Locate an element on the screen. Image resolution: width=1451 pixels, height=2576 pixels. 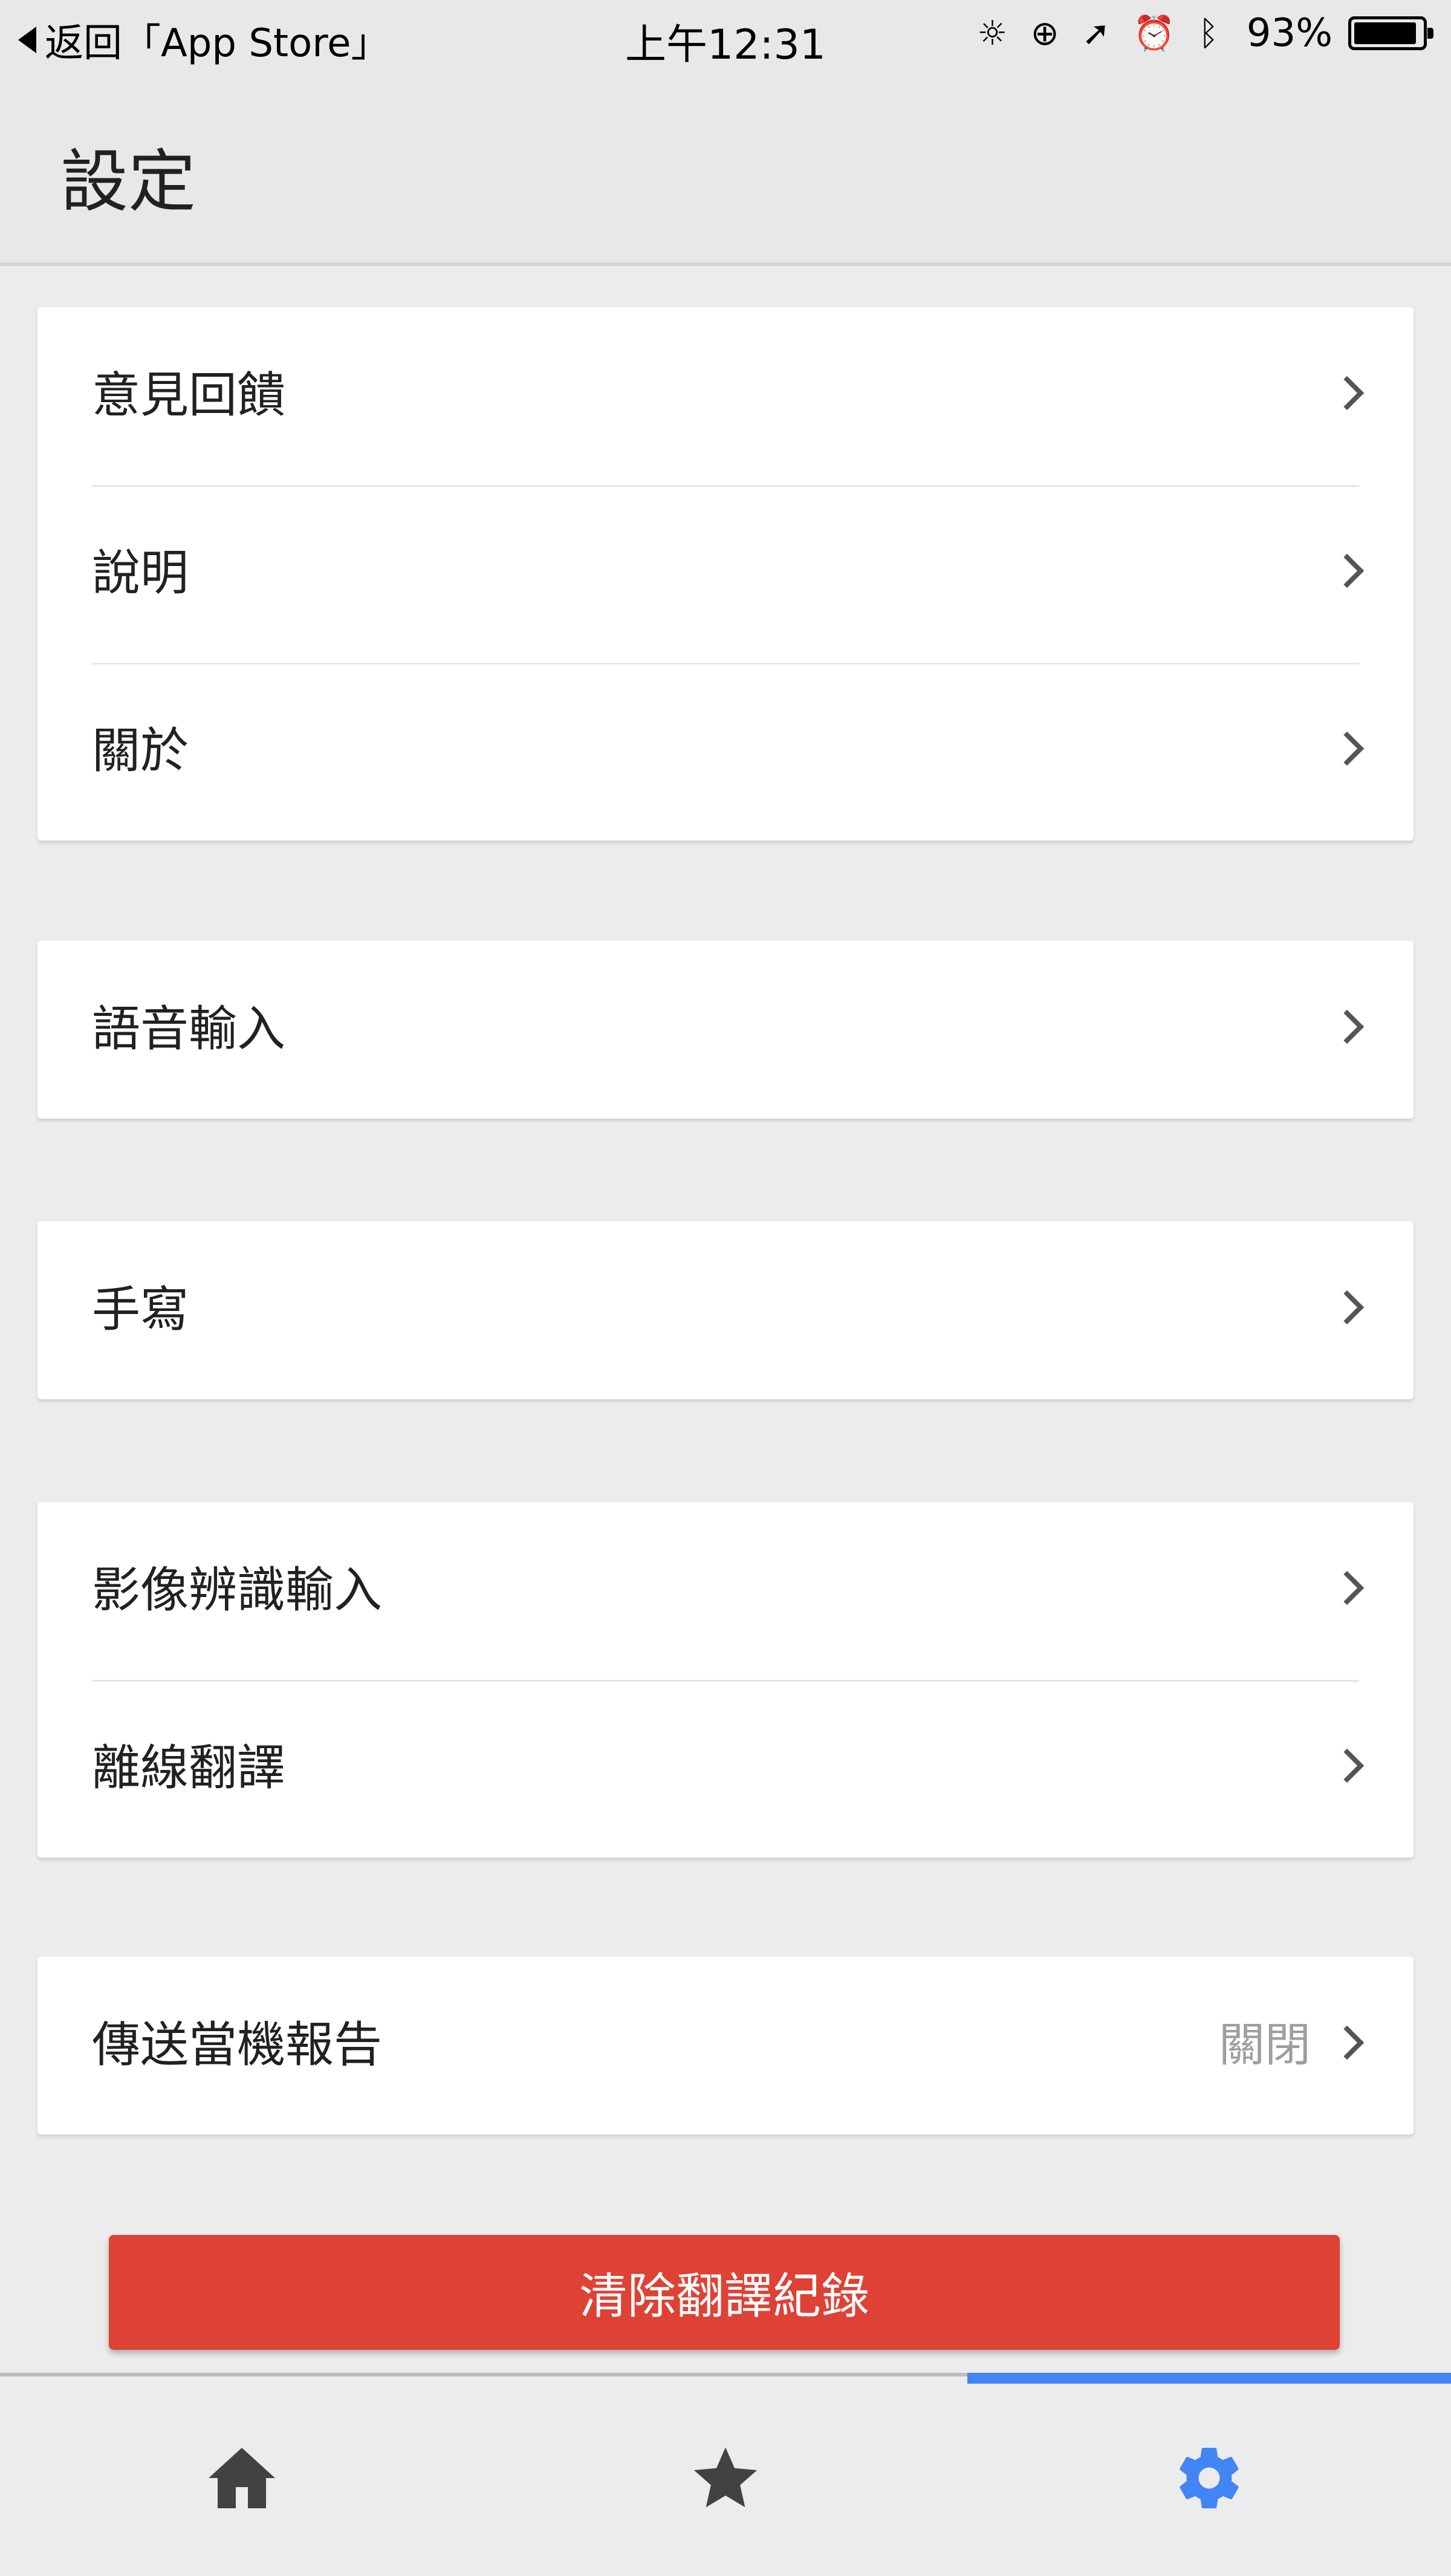
settings-group-handwriting: 手寫 is located at coordinates (725, 1310).